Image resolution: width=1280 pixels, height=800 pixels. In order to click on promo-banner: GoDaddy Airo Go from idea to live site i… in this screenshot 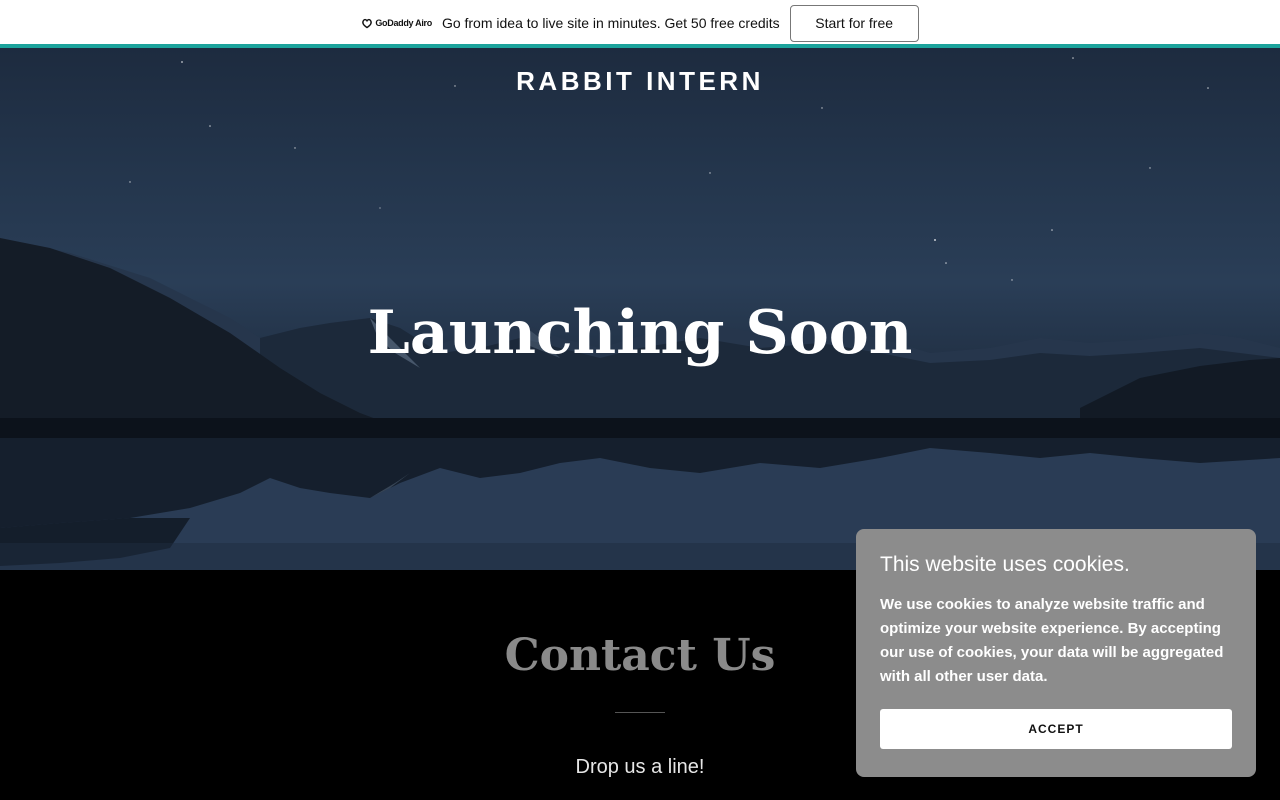, I will do `click(640, 23)`.